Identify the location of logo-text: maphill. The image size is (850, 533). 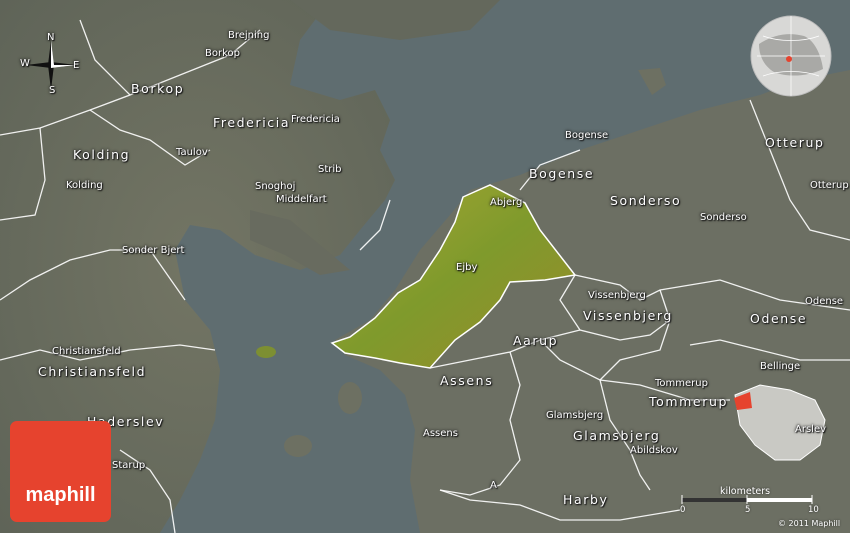
(60, 495).